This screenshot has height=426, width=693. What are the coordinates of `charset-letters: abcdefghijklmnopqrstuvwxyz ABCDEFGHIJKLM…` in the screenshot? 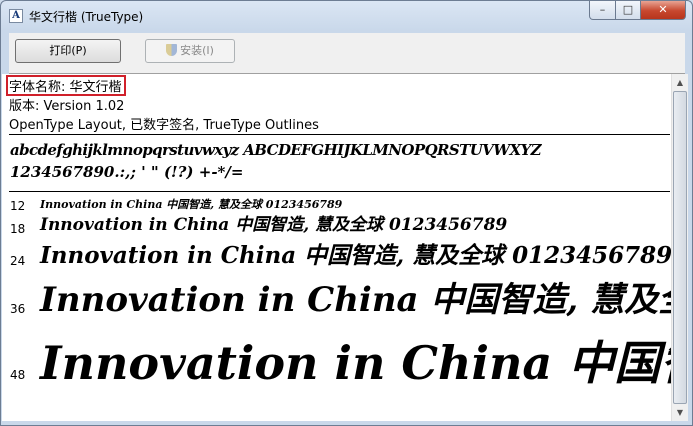 It's located at (276, 150).